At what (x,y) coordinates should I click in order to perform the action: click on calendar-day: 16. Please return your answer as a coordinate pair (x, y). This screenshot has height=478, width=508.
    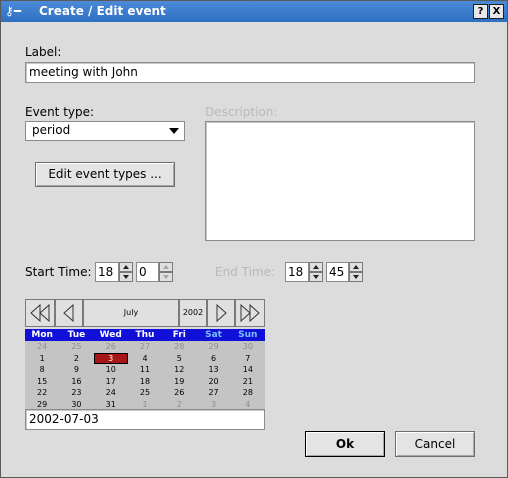
    Looking at the image, I should click on (76, 382).